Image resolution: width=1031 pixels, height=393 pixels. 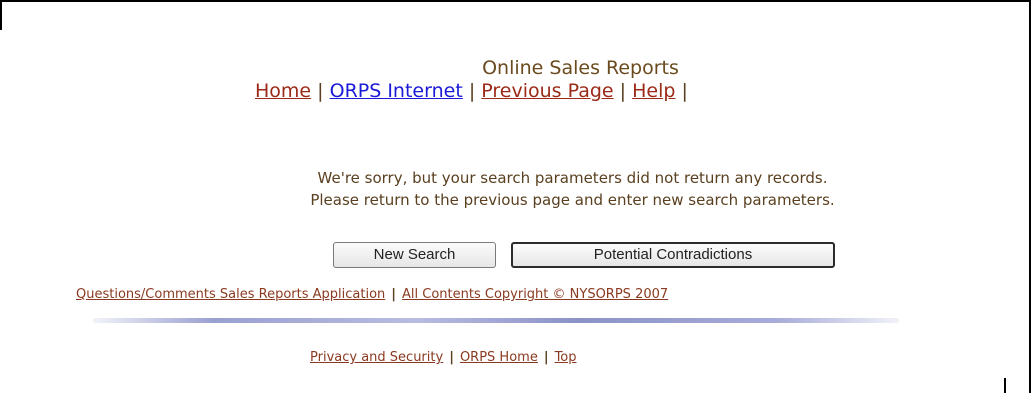 What do you see at coordinates (376, 357) in the screenshot?
I see `privacy-security-link: Privacy and Security` at bounding box center [376, 357].